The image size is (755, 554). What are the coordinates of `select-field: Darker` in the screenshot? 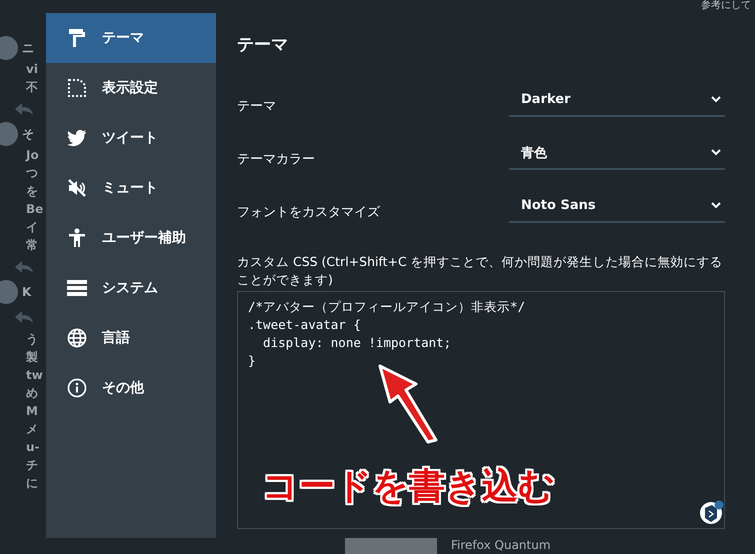 It's located at (617, 100).